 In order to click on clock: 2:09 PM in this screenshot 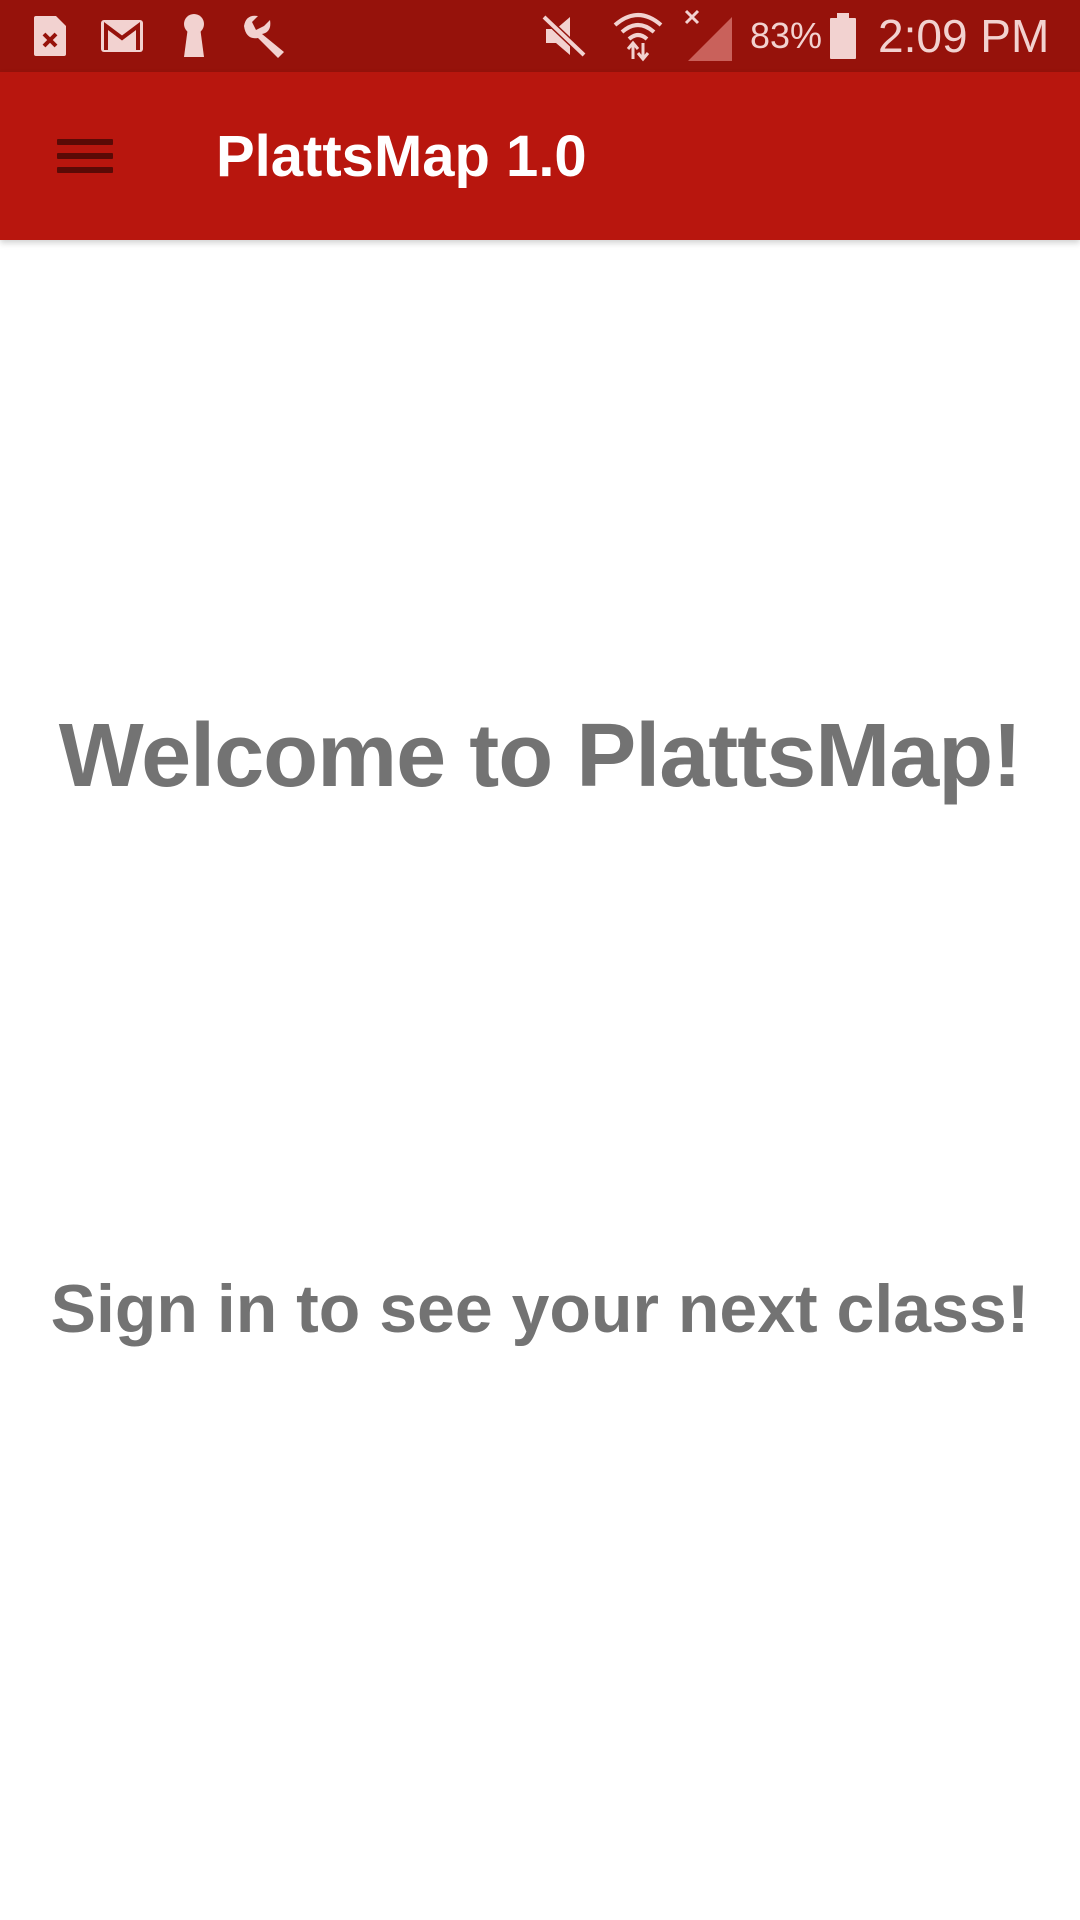, I will do `click(964, 36)`.